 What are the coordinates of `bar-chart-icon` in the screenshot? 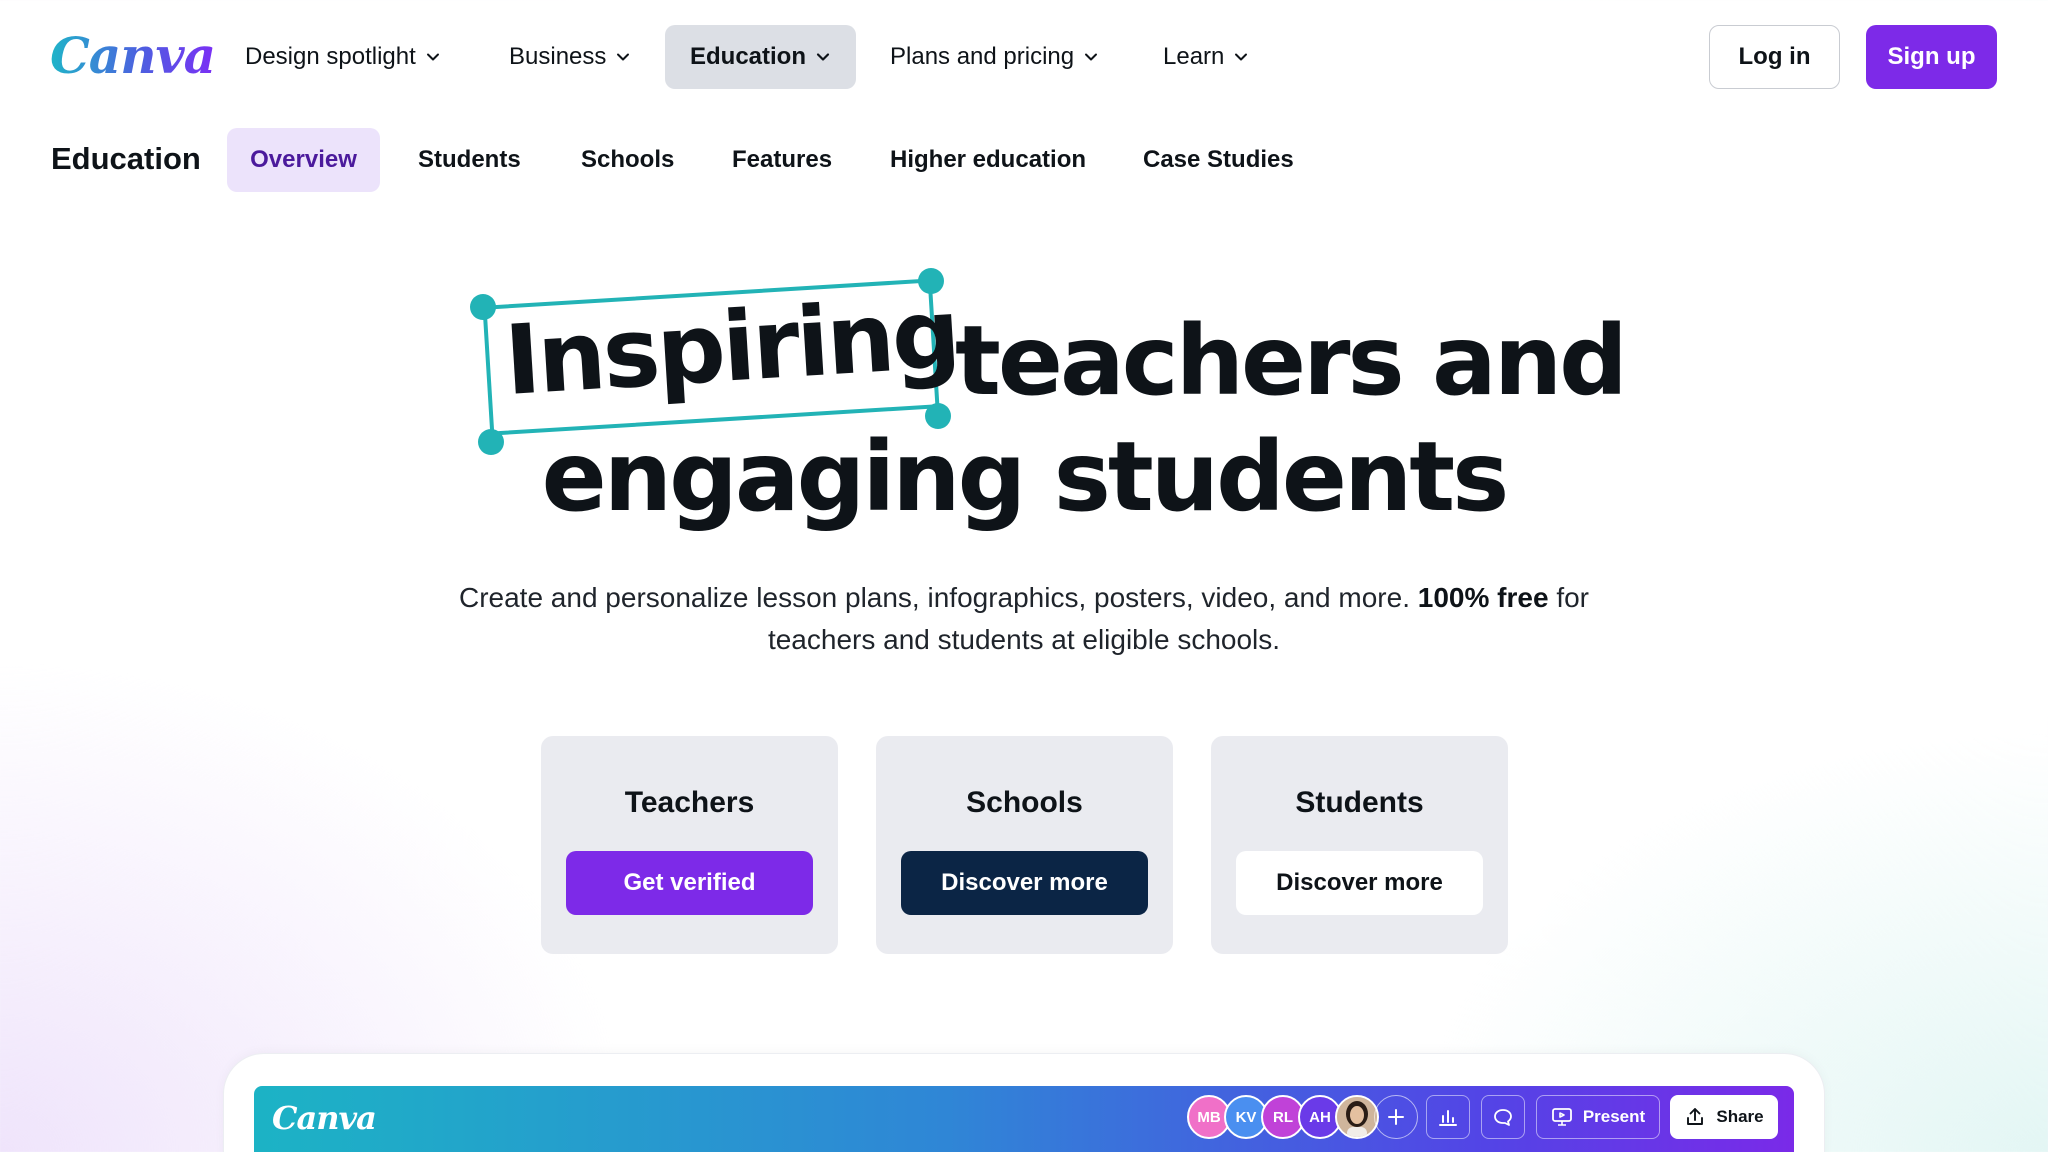 It's located at (1448, 1118).